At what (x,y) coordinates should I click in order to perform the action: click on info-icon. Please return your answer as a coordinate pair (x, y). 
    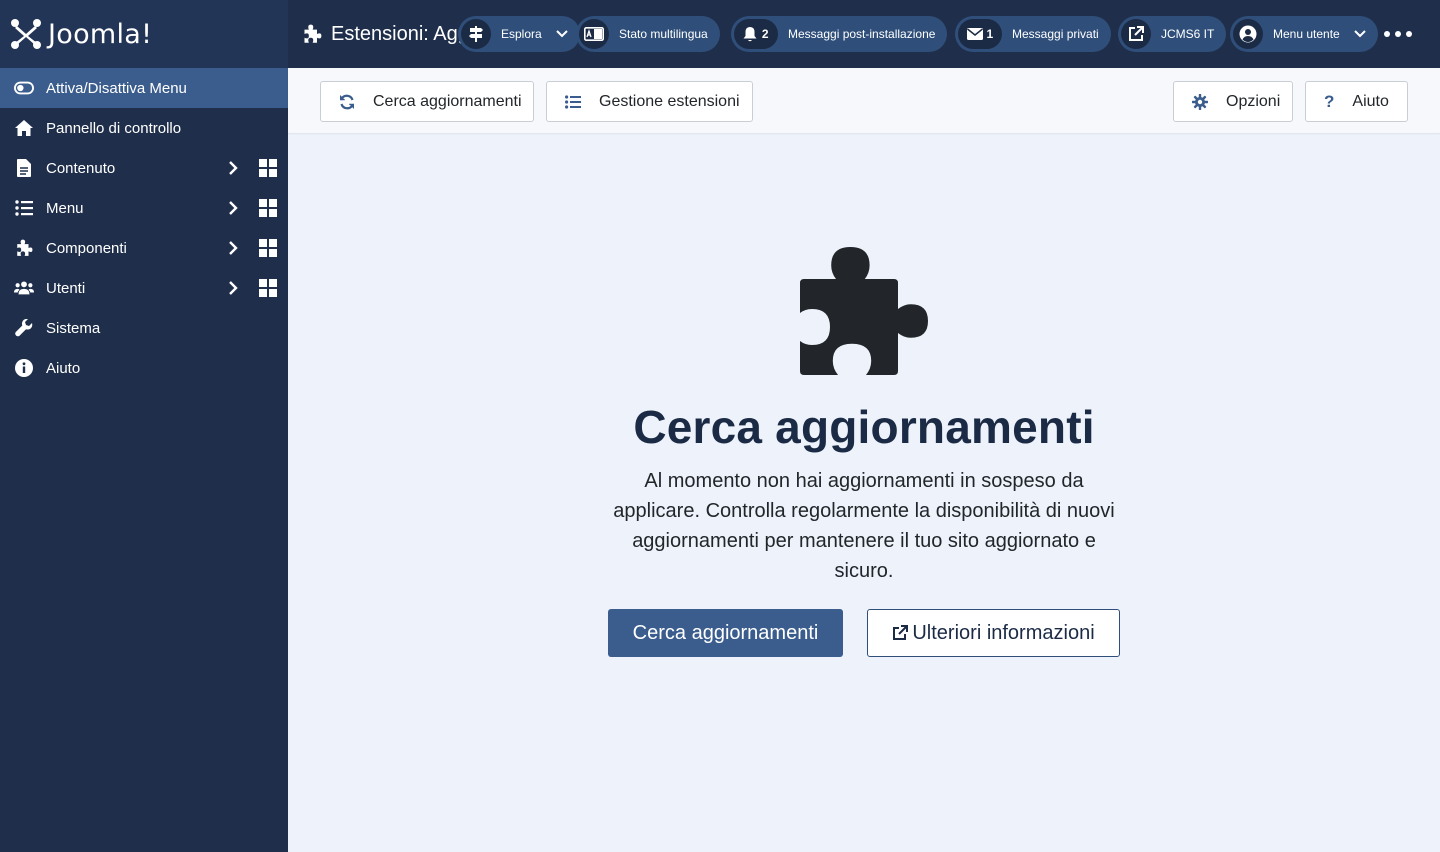
    Looking at the image, I should click on (24, 368).